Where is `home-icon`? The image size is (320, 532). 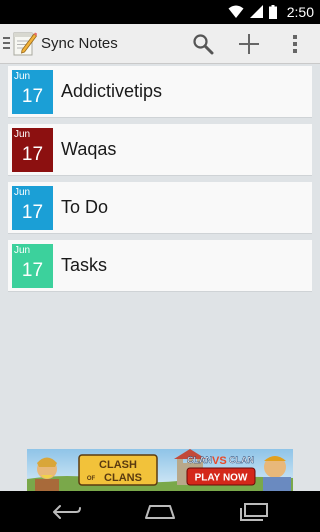 home-icon is located at coordinates (160, 511).